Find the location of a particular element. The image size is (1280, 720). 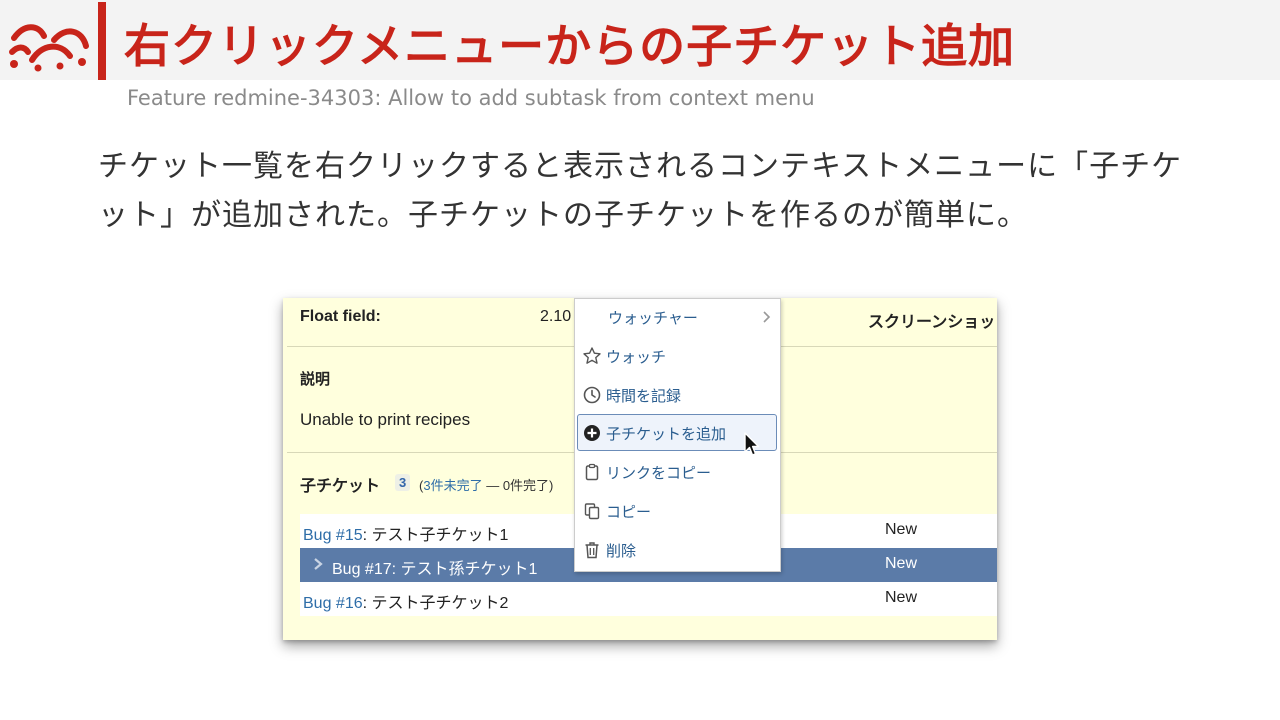

description-text: Unable to print recipes is located at coordinates (385, 419).